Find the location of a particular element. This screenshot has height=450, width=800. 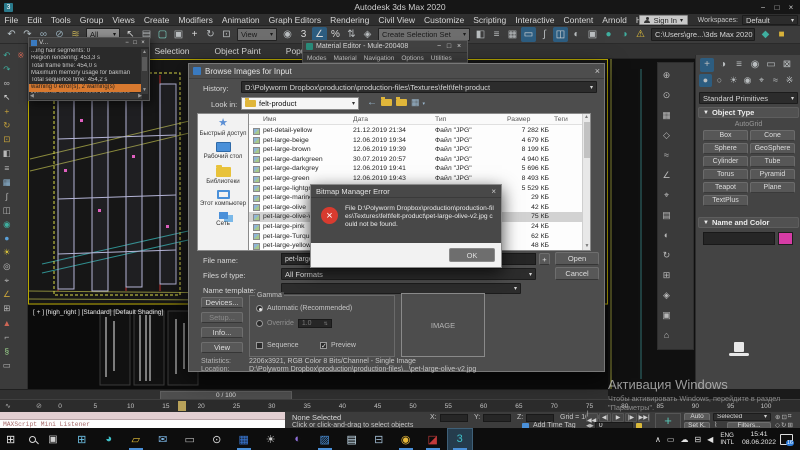

back-button: ← is located at coordinates (372, 102).